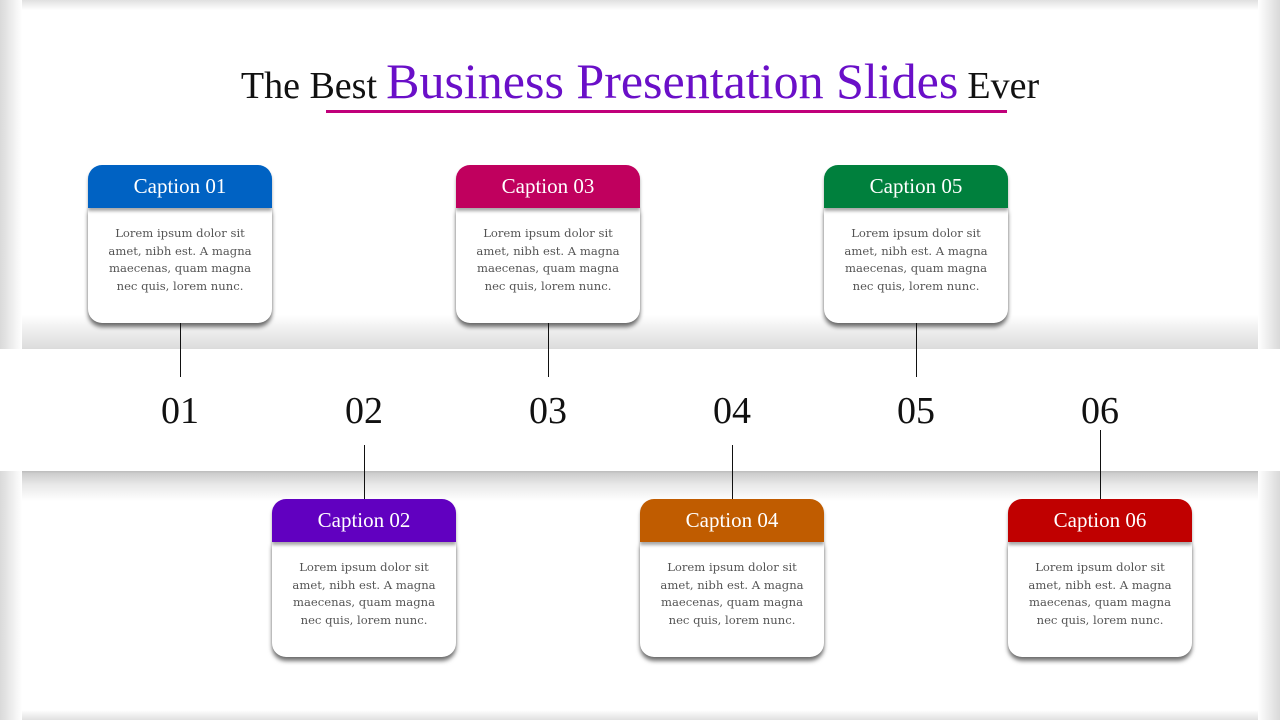 The image size is (1280, 720). I want to click on caption-header: Caption 05, so click(916, 186).